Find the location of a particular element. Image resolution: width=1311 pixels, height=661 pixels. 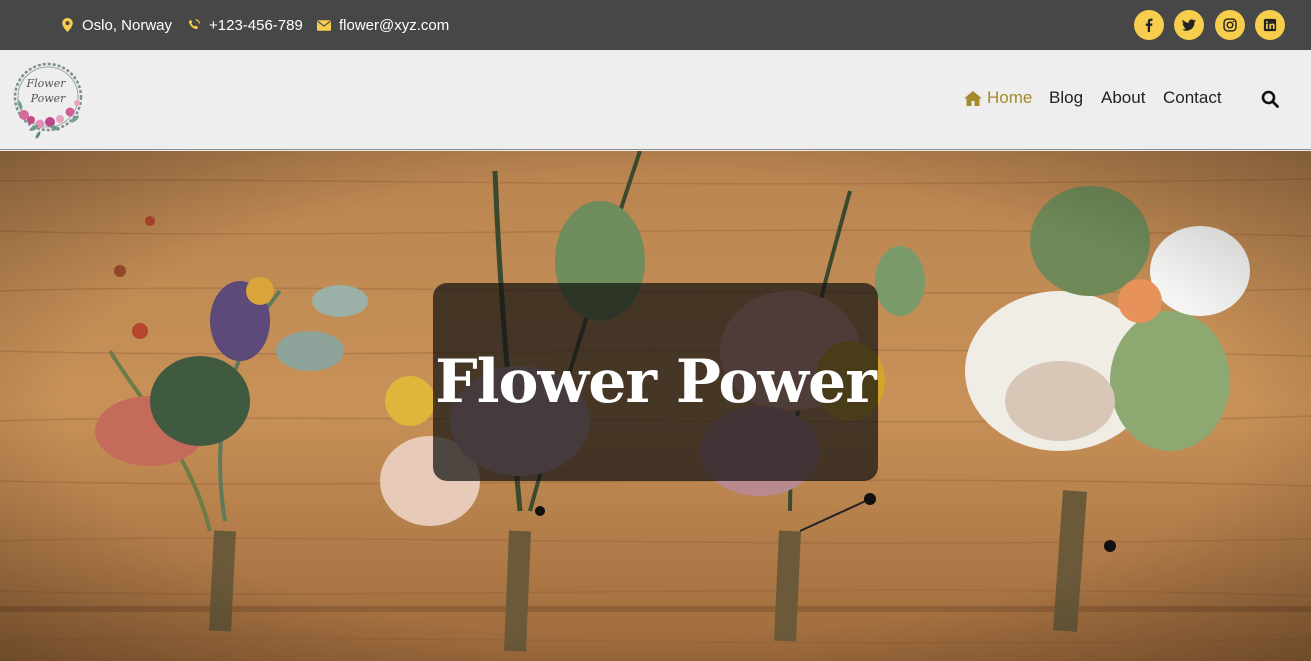

hero-title-box: Flower Power is located at coordinates (655, 382).